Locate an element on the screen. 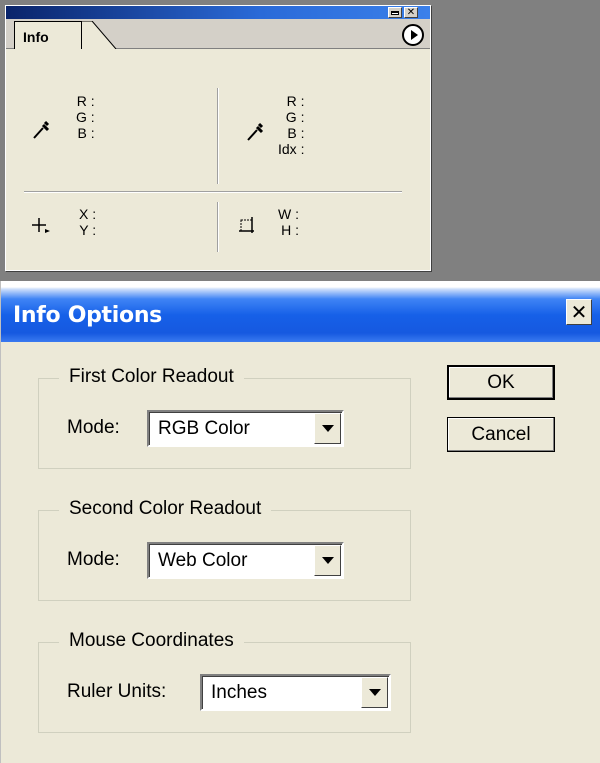 The height and width of the screenshot is (763, 600). palette-minimize-button is located at coordinates (395, 12).